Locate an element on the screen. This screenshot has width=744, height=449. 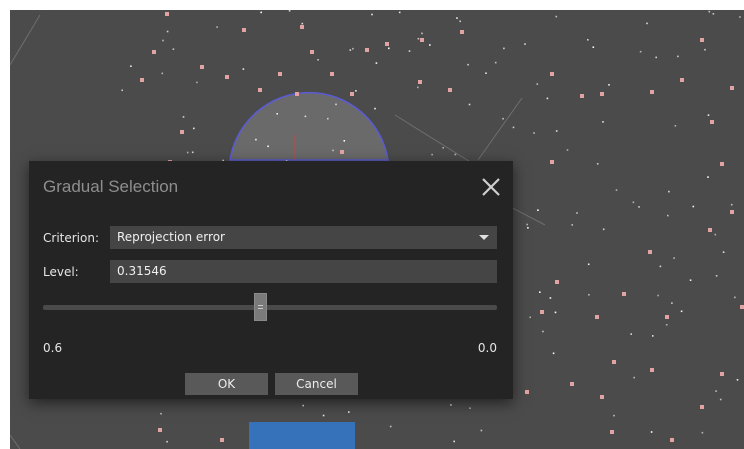
level-field: 0.31546 is located at coordinates (303, 271).